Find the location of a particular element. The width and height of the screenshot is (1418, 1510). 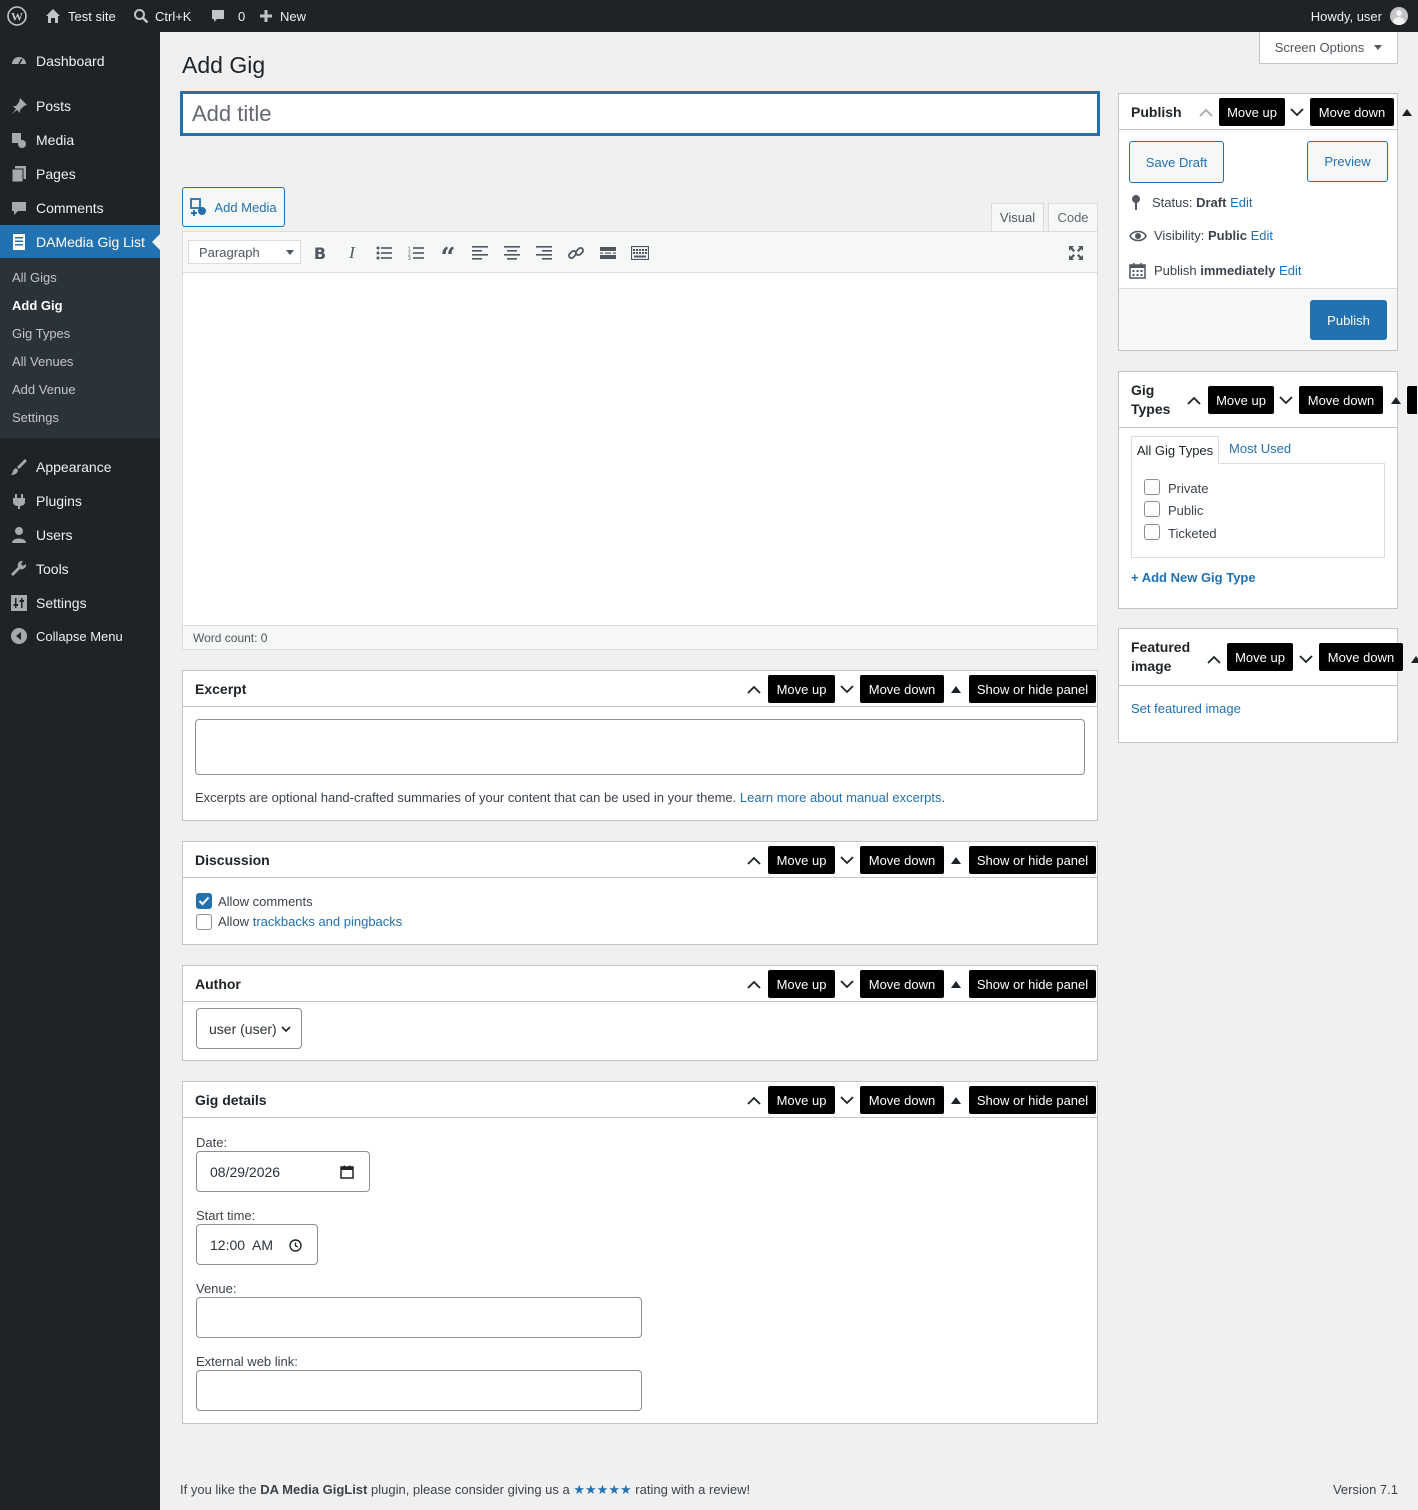

menu-plugins-label: Plugins is located at coordinates (59, 501).